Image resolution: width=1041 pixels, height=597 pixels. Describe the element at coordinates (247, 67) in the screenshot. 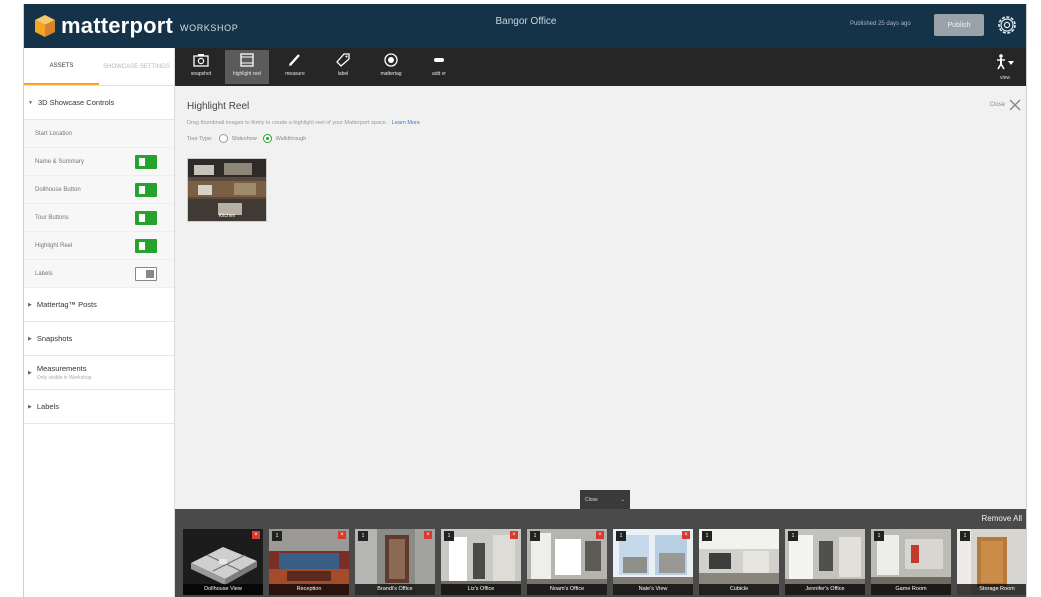

I see `tool-highlight-reel: highlight reel` at that location.